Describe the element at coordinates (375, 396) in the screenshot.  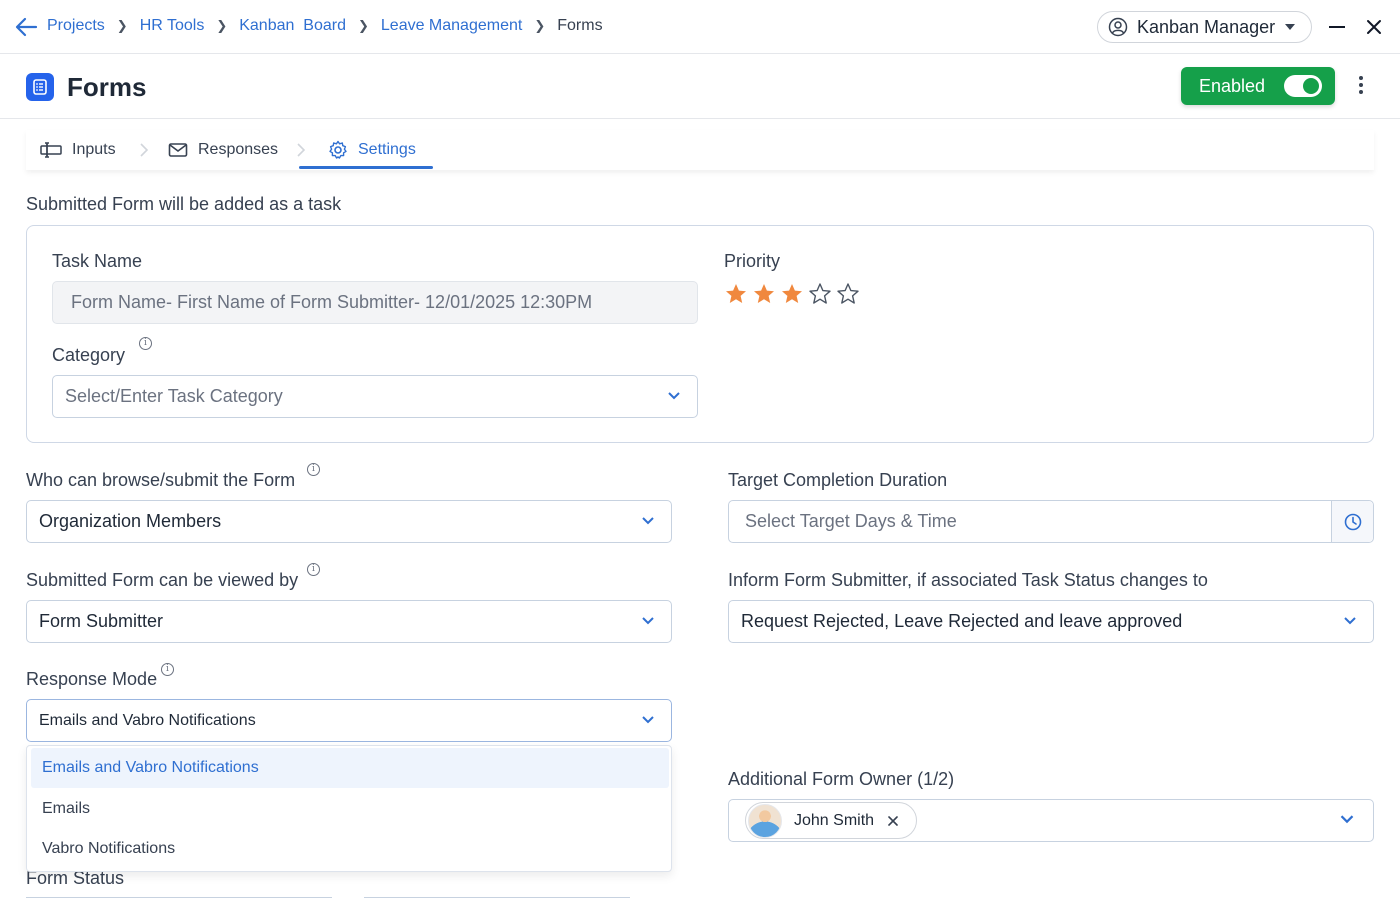
I see `category-select: Select/Enter Task Category` at that location.